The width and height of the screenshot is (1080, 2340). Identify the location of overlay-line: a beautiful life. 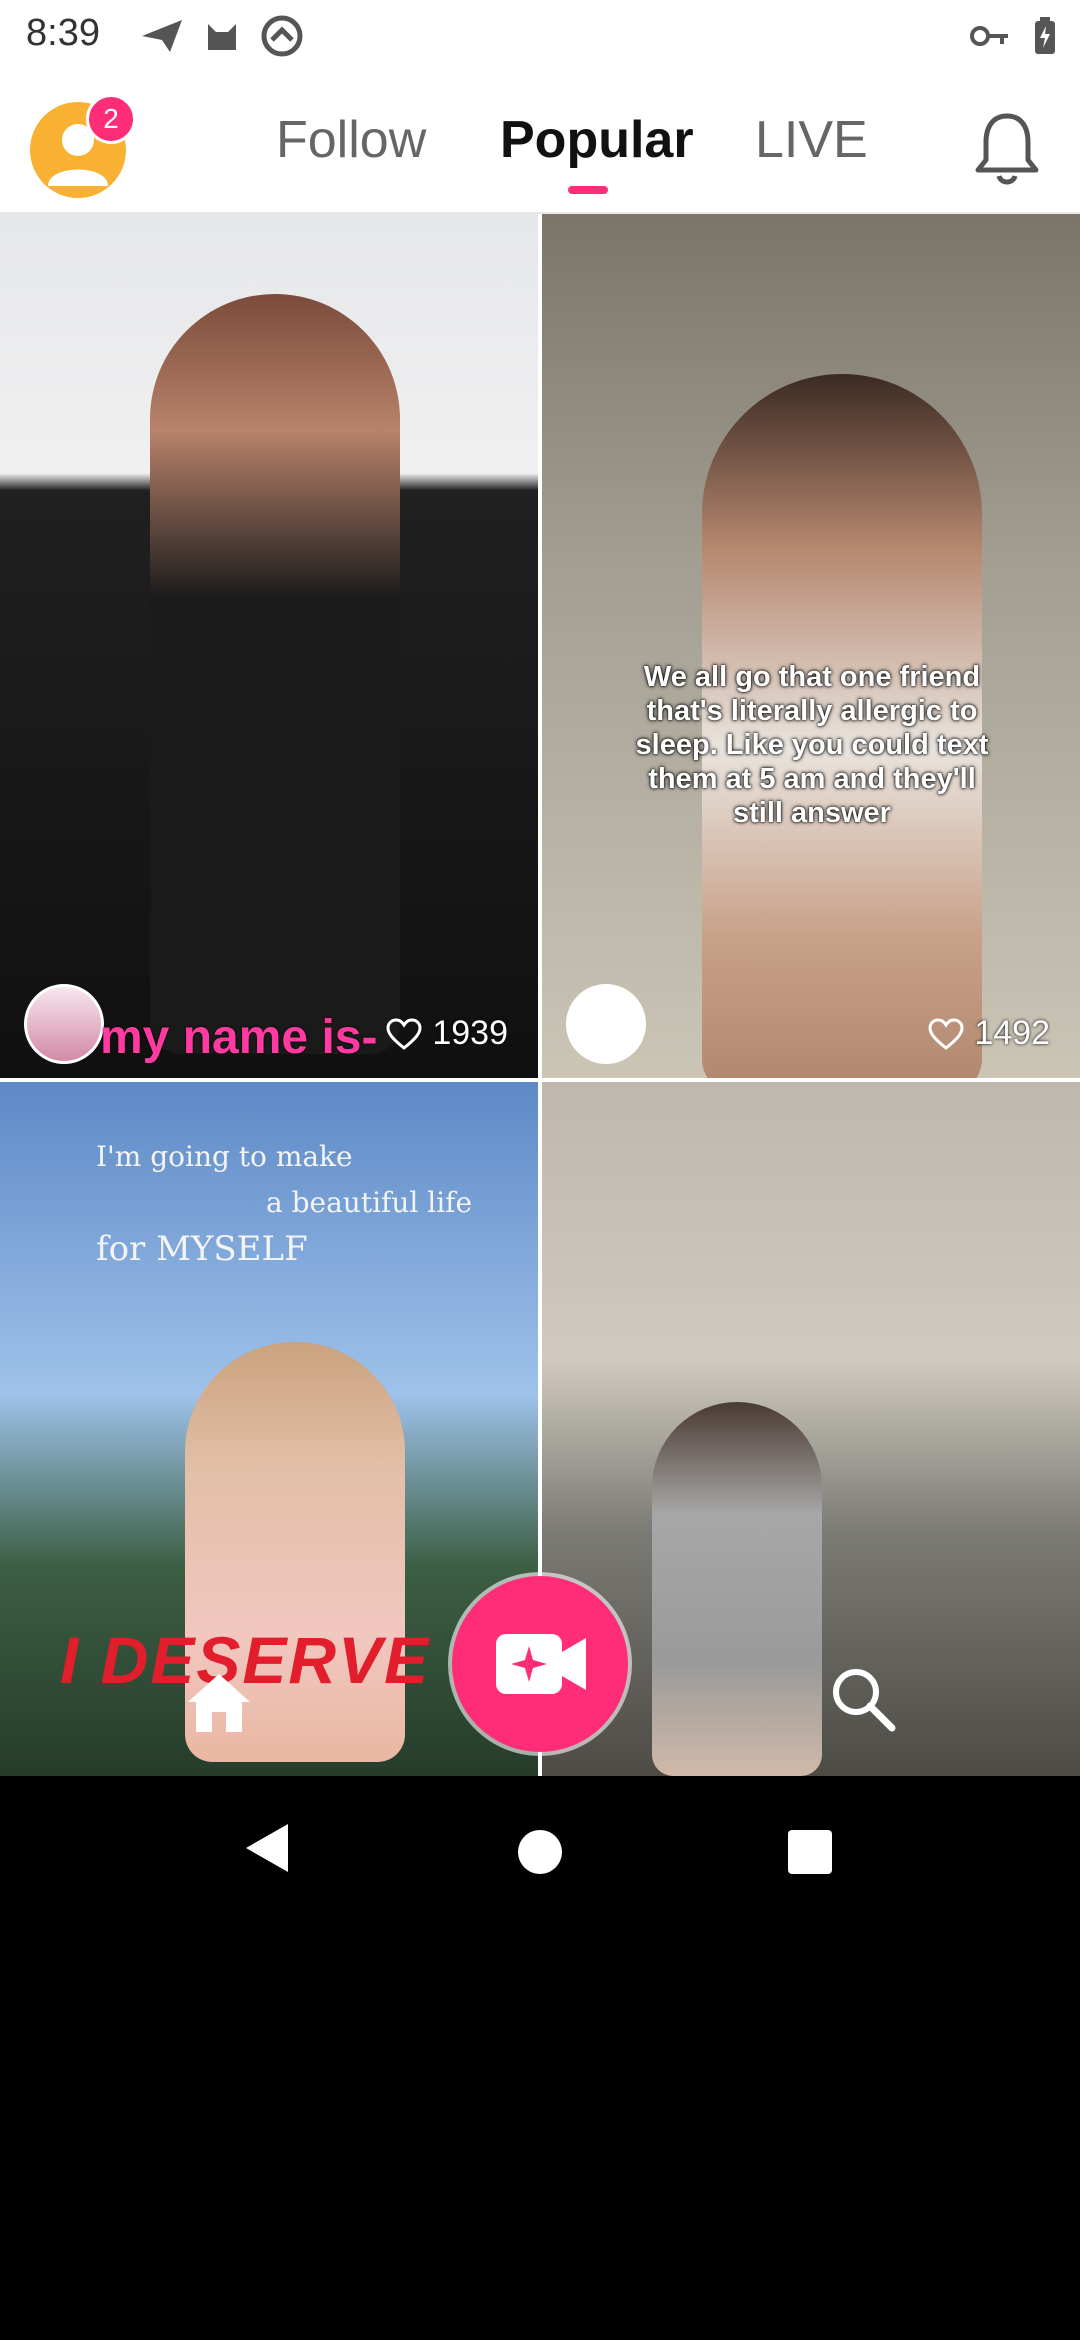
(369, 1202).